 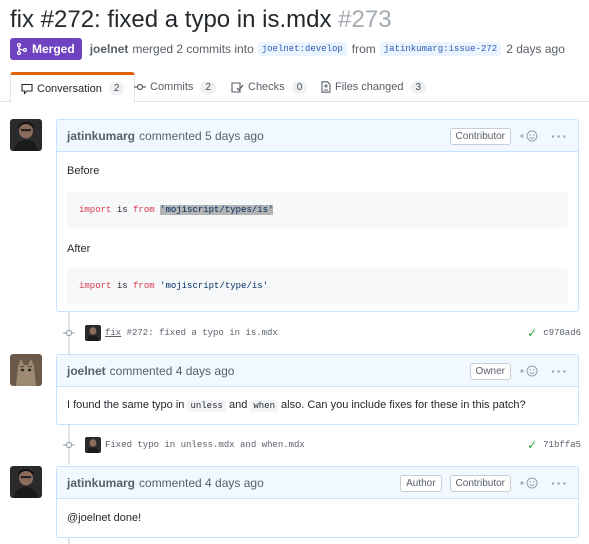 I want to click on comment-icon, so click(x=27, y=89).